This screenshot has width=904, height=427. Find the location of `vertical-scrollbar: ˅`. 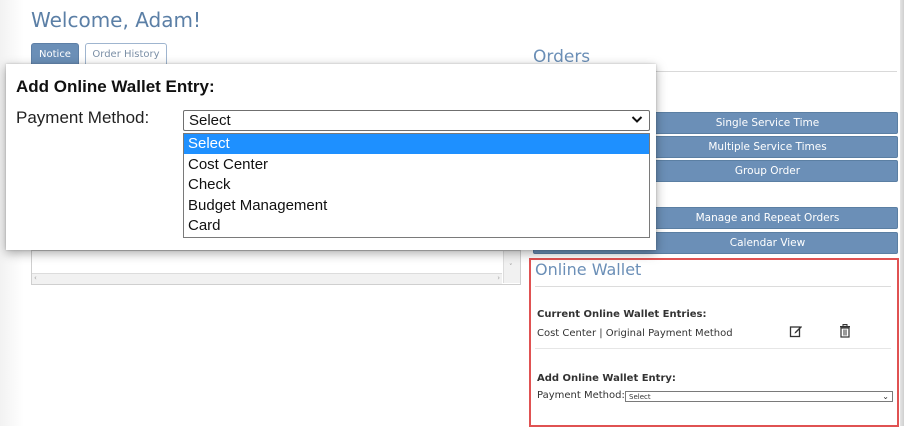

vertical-scrollbar: ˅ is located at coordinates (511, 267).